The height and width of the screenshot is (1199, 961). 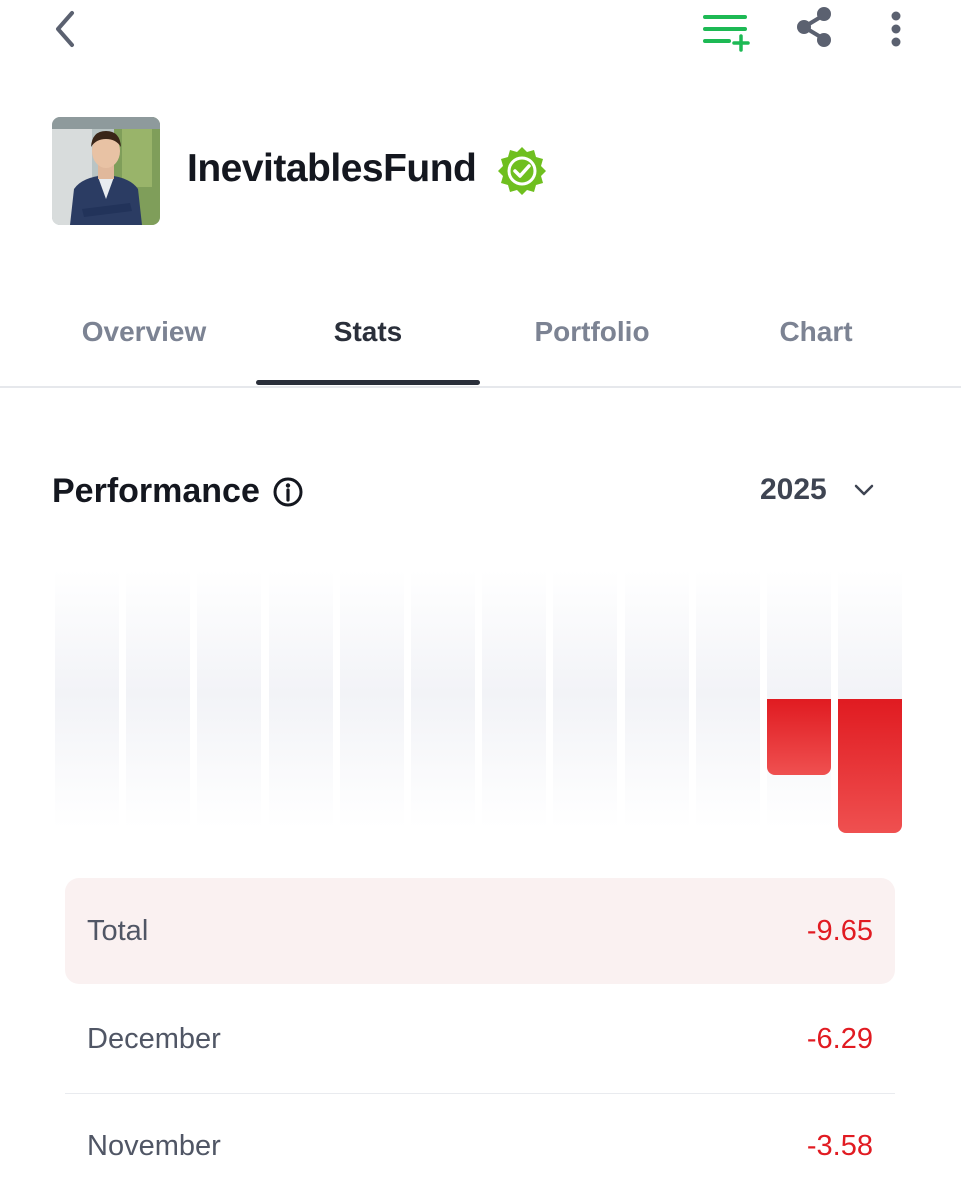 What do you see at coordinates (816, 332) in the screenshot?
I see `tab-chart: Chart` at bounding box center [816, 332].